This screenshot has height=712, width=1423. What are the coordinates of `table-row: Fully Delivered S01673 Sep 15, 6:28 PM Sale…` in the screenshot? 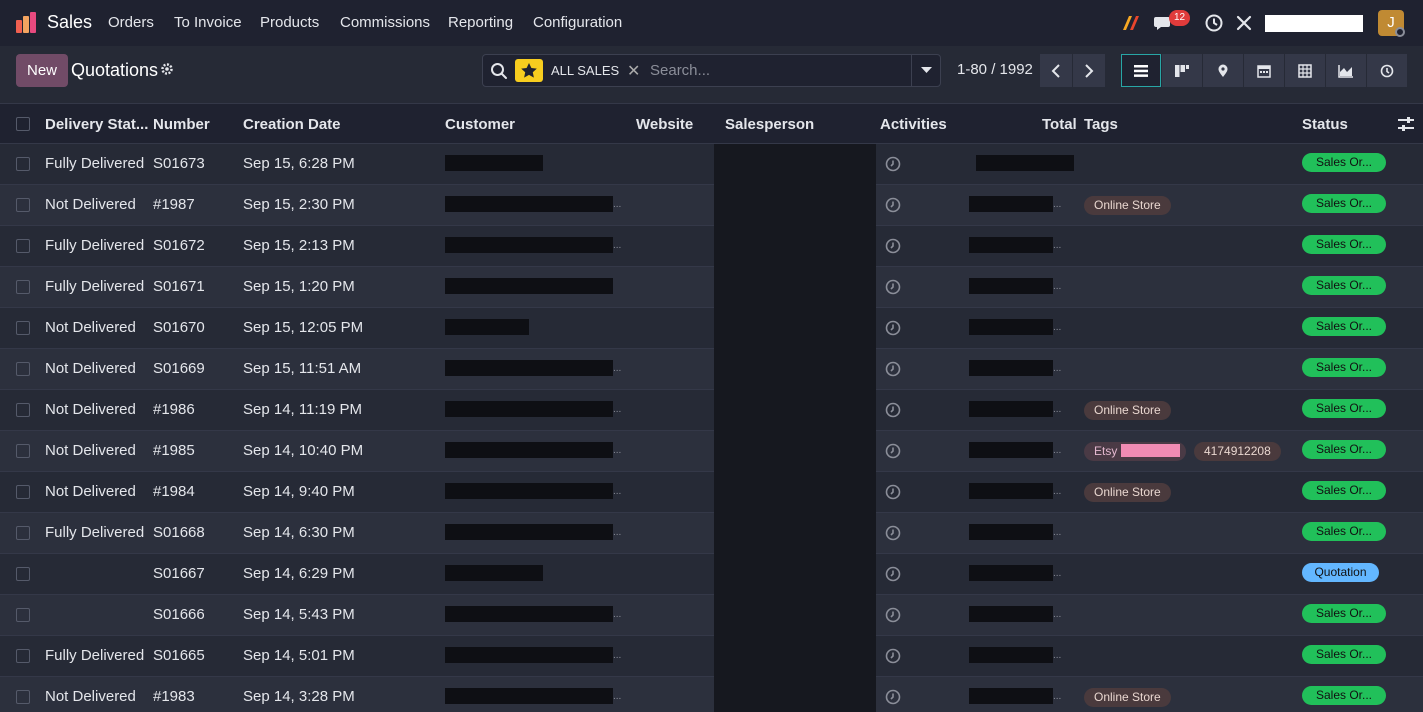 It's located at (711, 164).